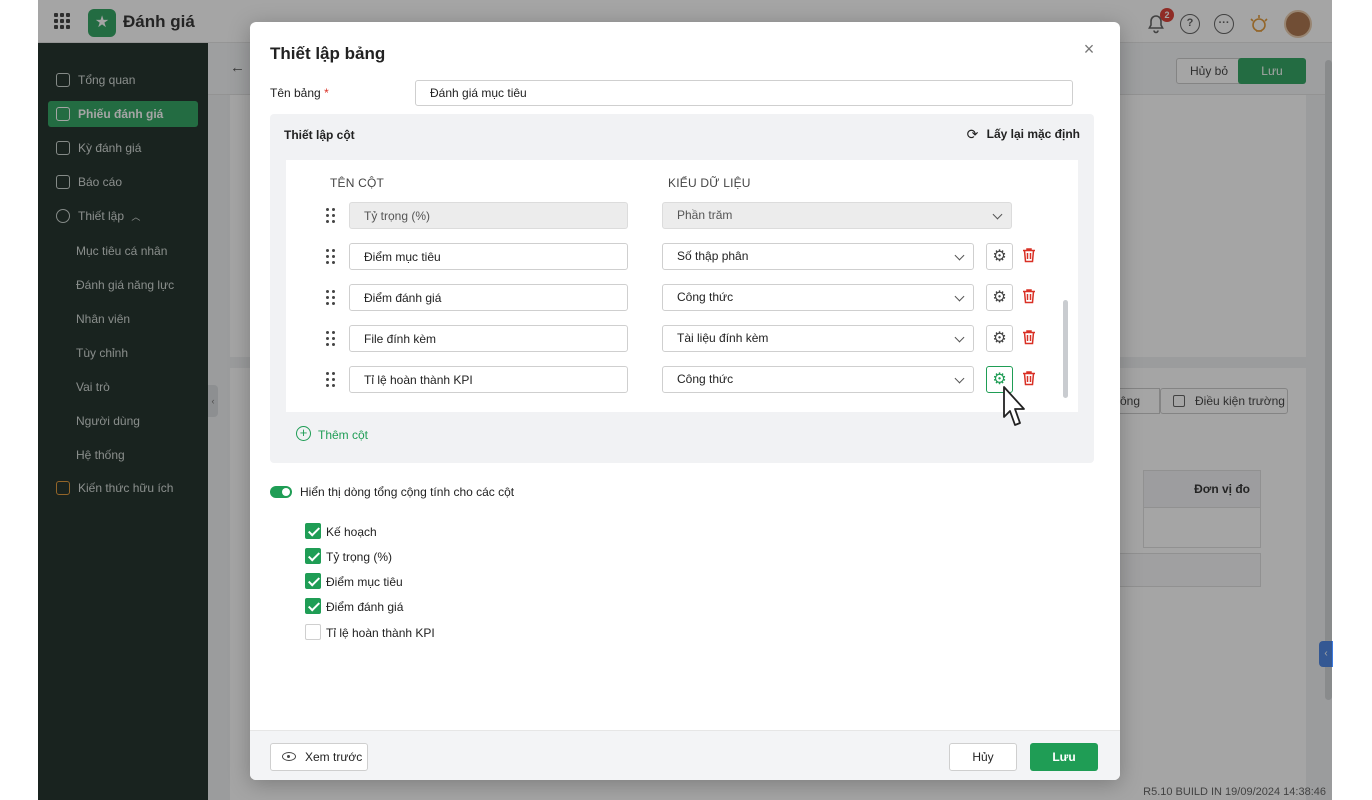  Describe the element at coordinates (364, 582) in the screenshot. I see `total-column-label: Điểm mục tiêu` at that location.